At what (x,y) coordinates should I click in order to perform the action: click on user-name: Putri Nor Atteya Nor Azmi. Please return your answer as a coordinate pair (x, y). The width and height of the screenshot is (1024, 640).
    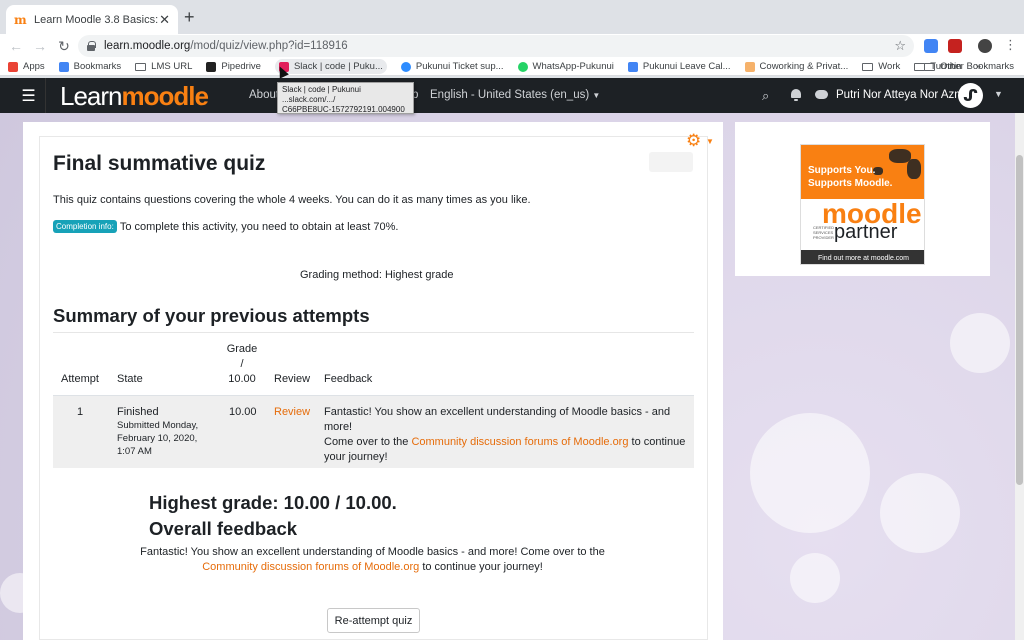
    Looking at the image, I should click on (901, 95).